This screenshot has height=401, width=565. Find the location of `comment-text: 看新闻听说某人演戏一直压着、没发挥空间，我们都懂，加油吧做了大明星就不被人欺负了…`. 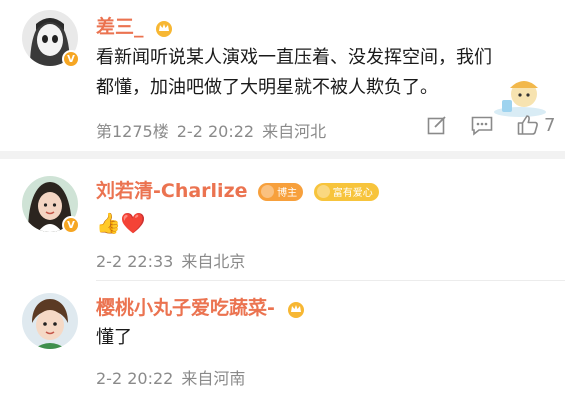

comment-text: 看新闻听说某人演戏一直压着、没发挥空间，我们都懂，加油吧做了大明星就不被人欺负了… is located at coordinates (294, 72).